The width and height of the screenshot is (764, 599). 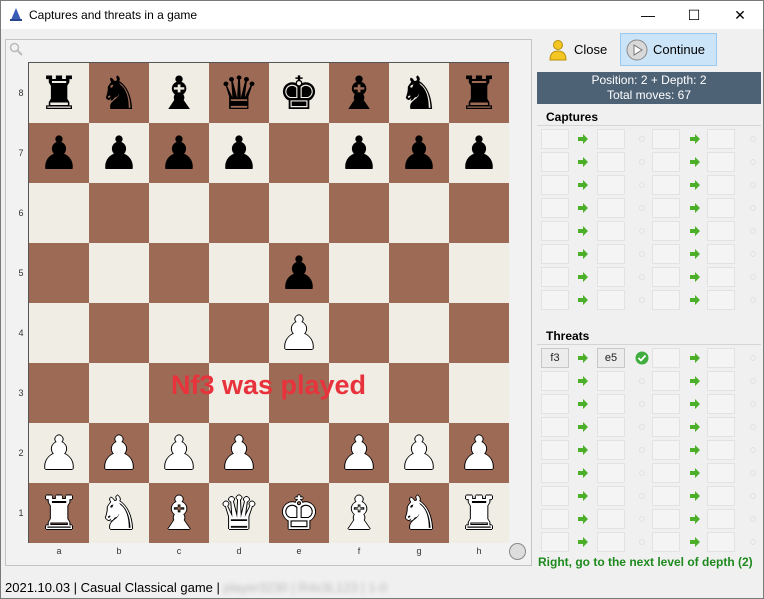 What do you see at coordinates (517, 551) in the screenshot?
I see `board-corner-toggle` at bounding box center [517, 551].